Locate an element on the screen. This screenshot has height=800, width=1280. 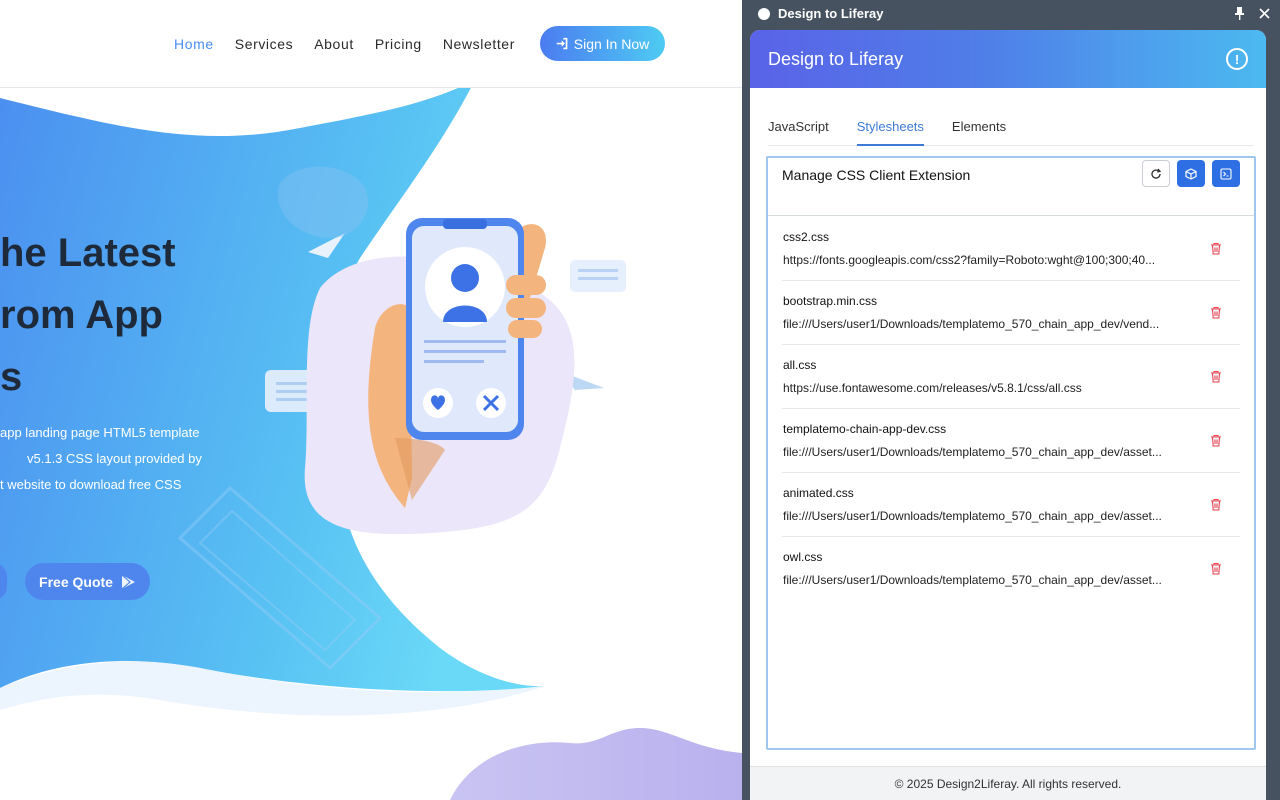
terminal-button is located at coordinates (1226, 173).